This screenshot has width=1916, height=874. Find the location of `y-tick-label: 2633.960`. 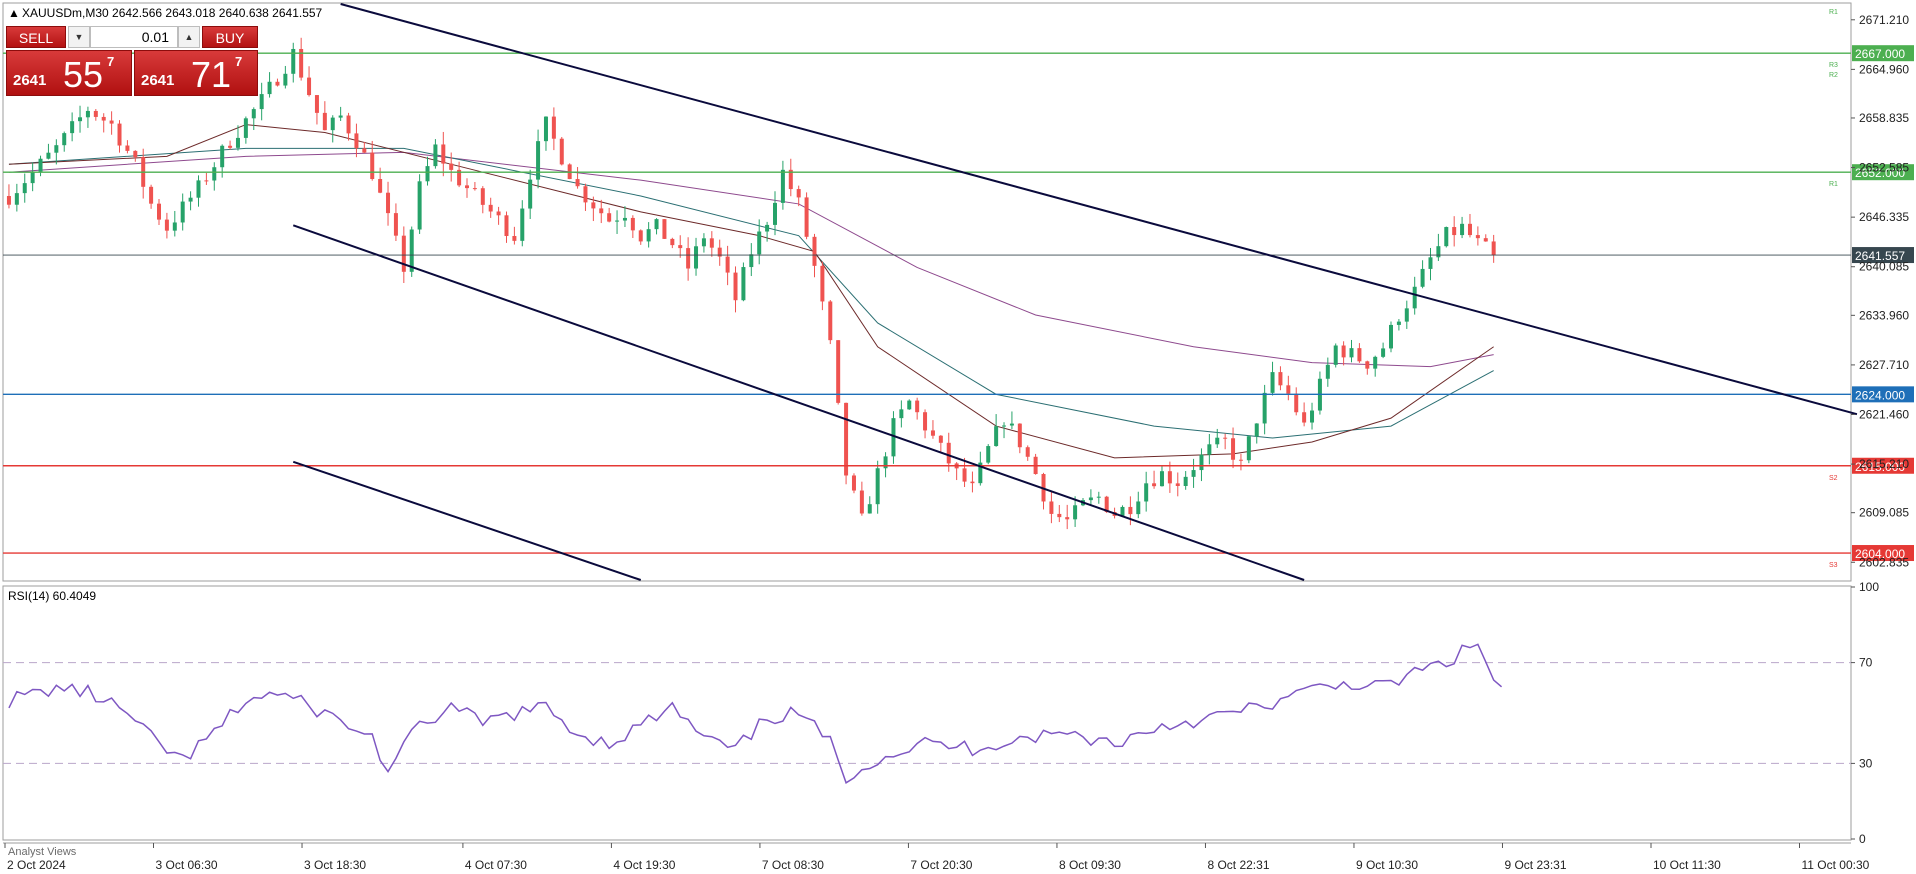

y-tick-label: 2633.960 is located at coordinates (1884, 315).